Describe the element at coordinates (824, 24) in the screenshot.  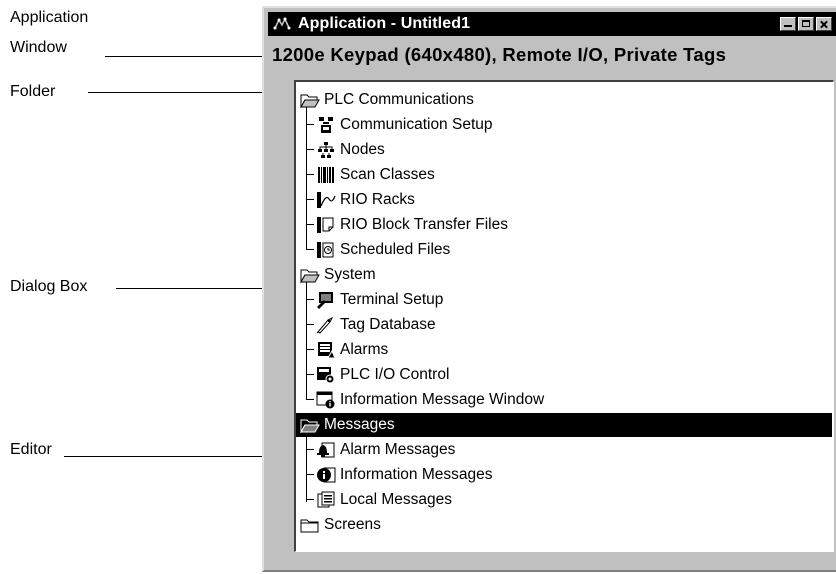
I see `close-button` at that location.